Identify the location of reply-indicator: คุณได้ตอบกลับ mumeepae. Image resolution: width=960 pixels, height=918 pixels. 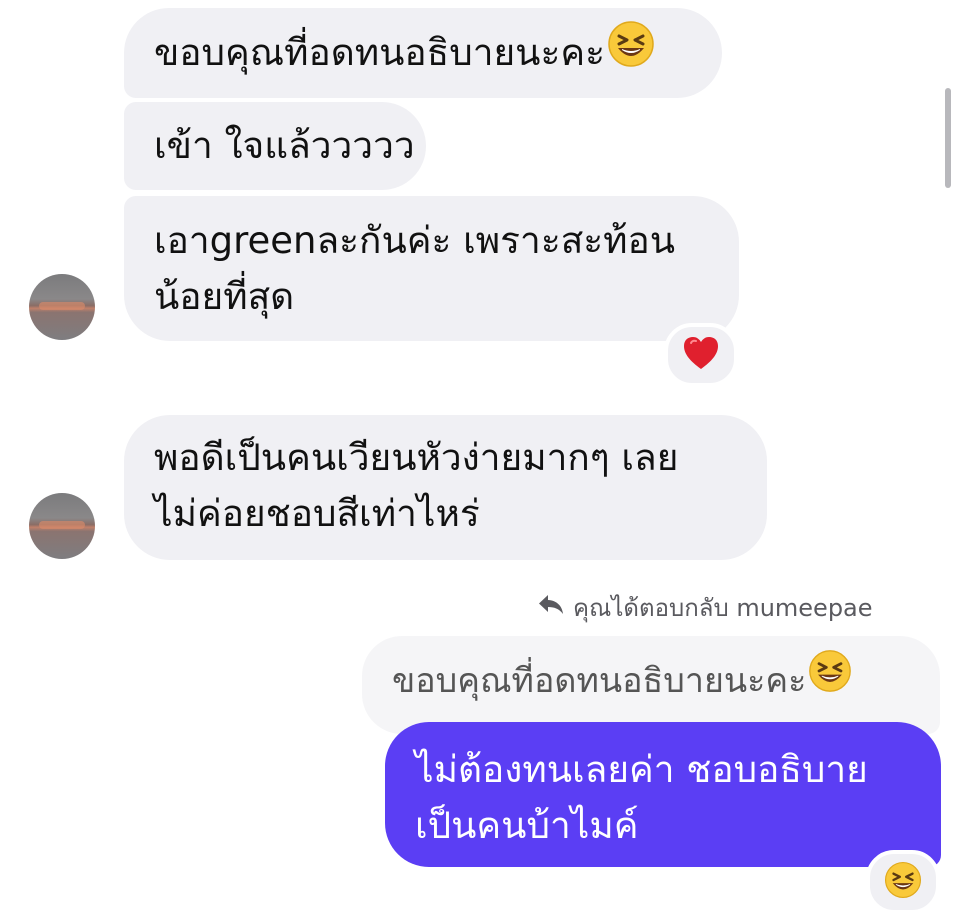
(705, 608).